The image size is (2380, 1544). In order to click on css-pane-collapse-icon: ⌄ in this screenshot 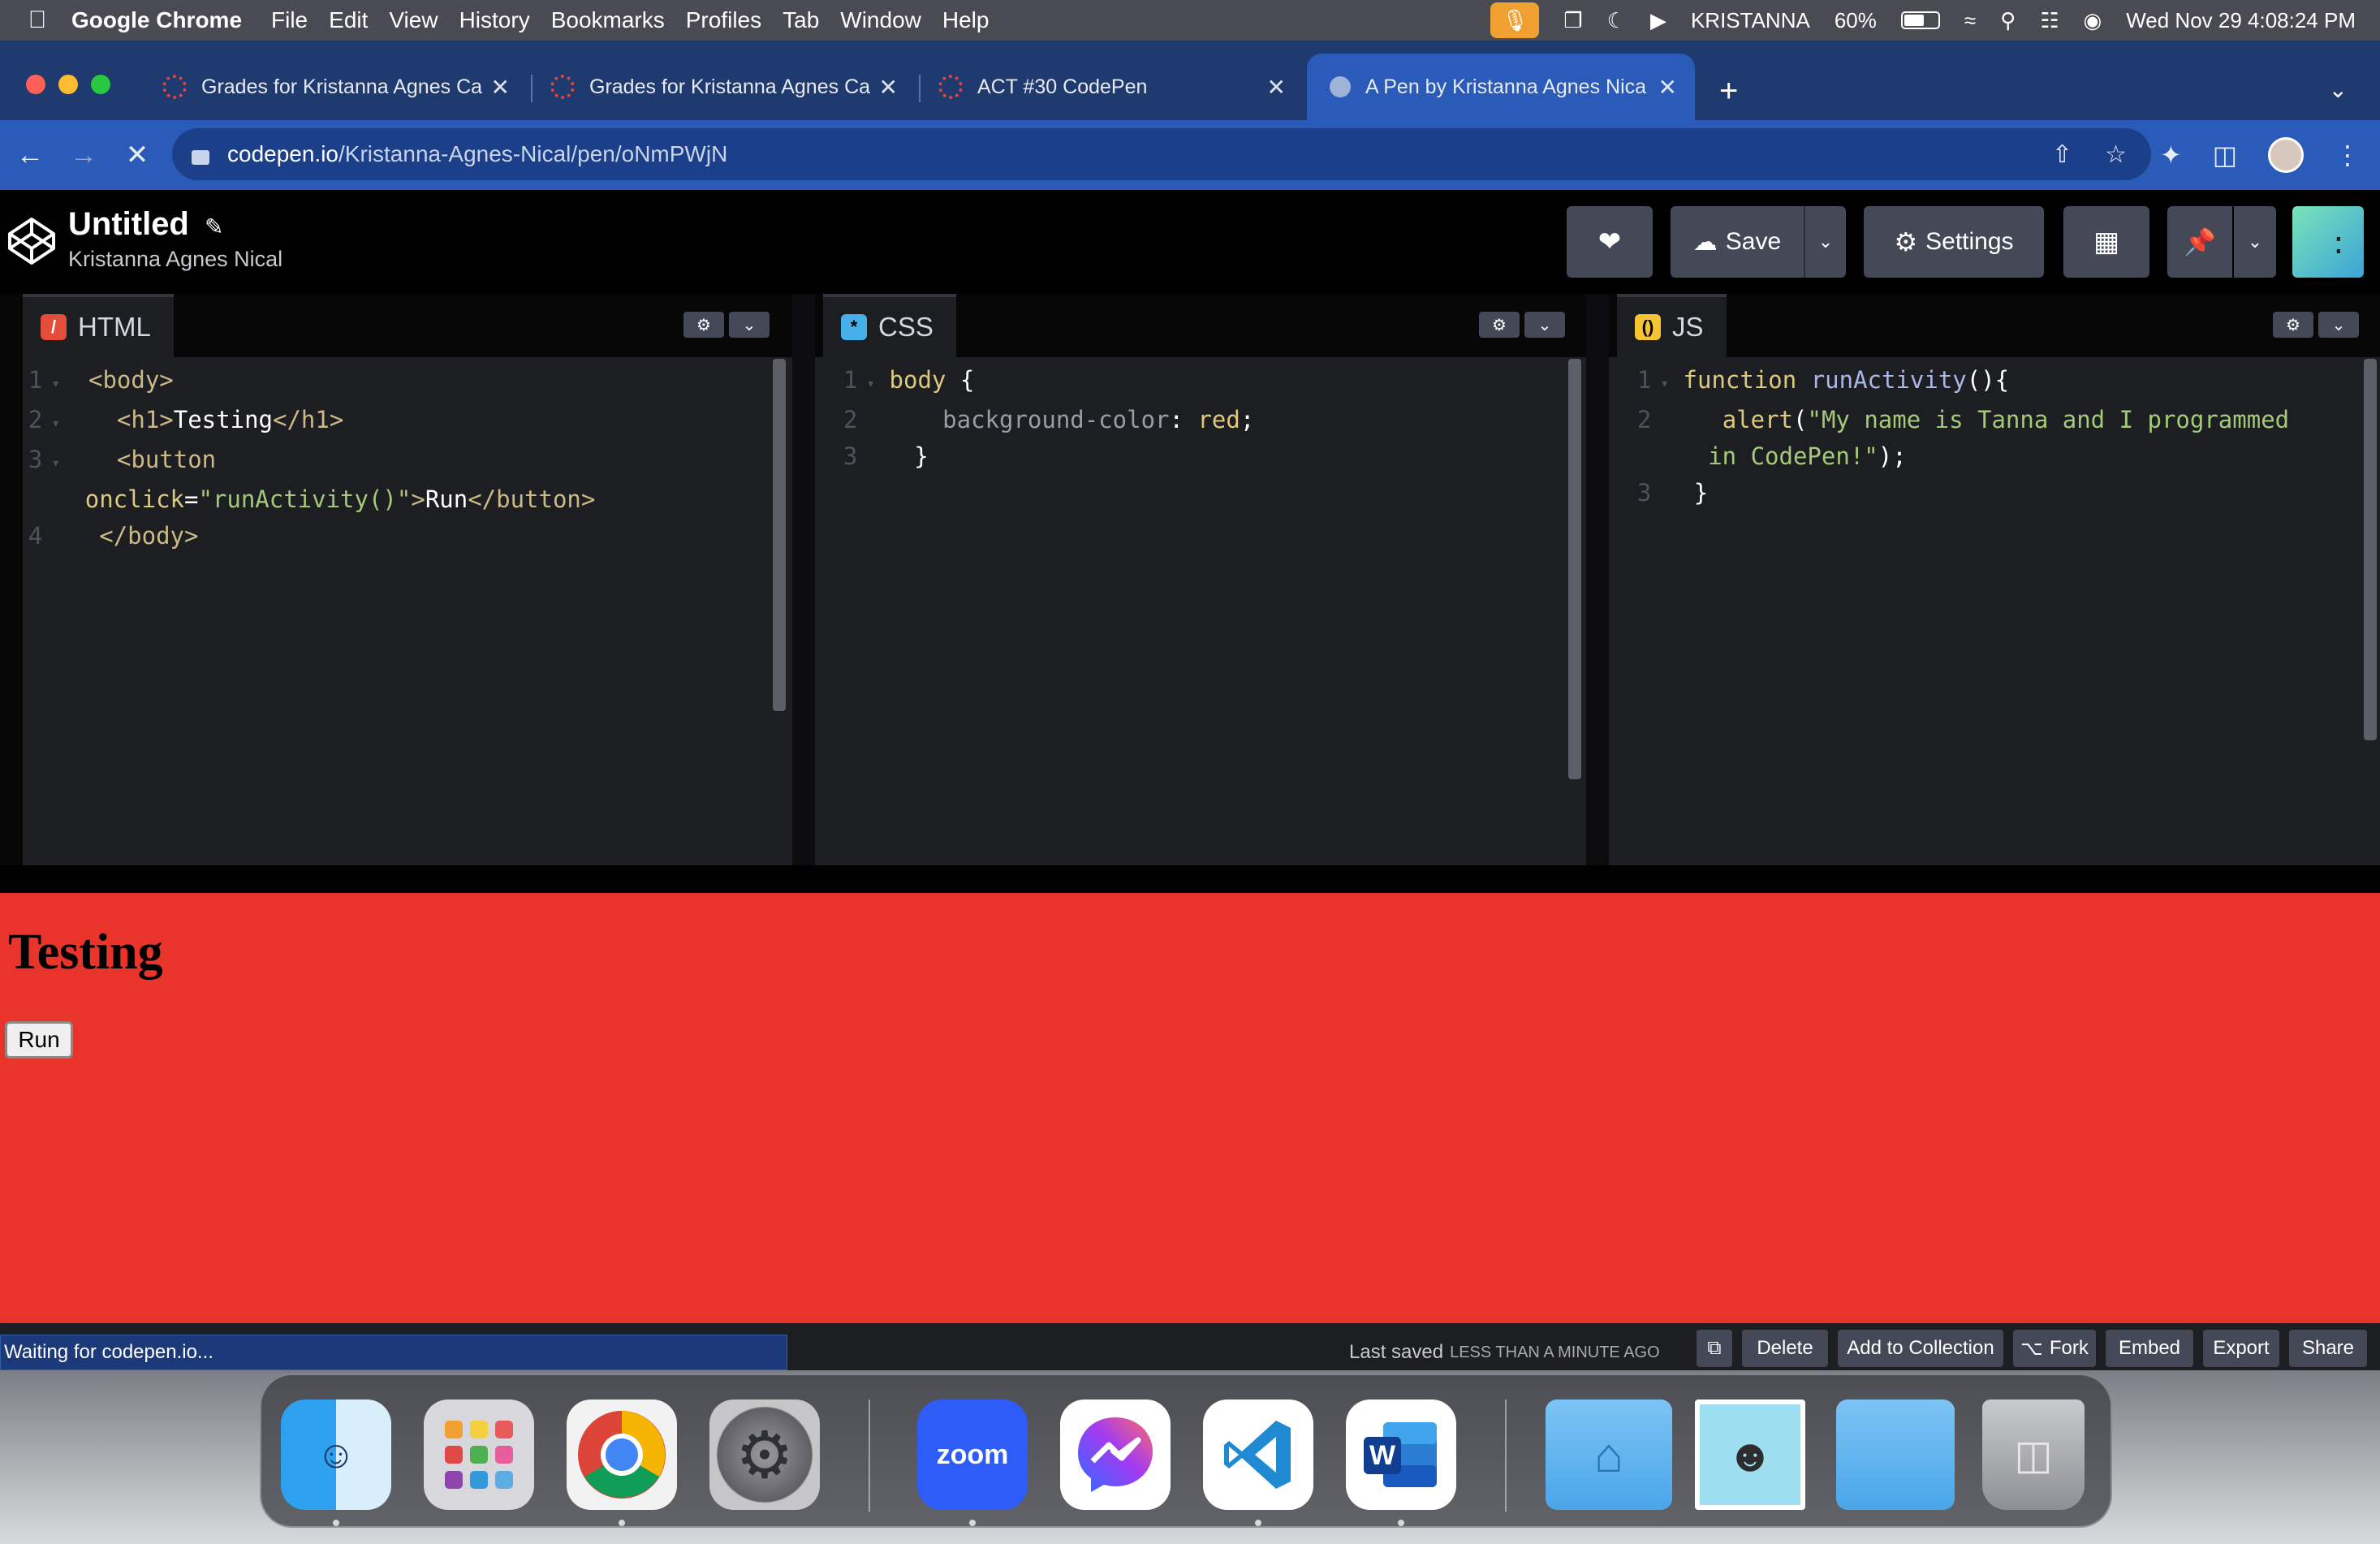, I will do `click(1545, 325)`.